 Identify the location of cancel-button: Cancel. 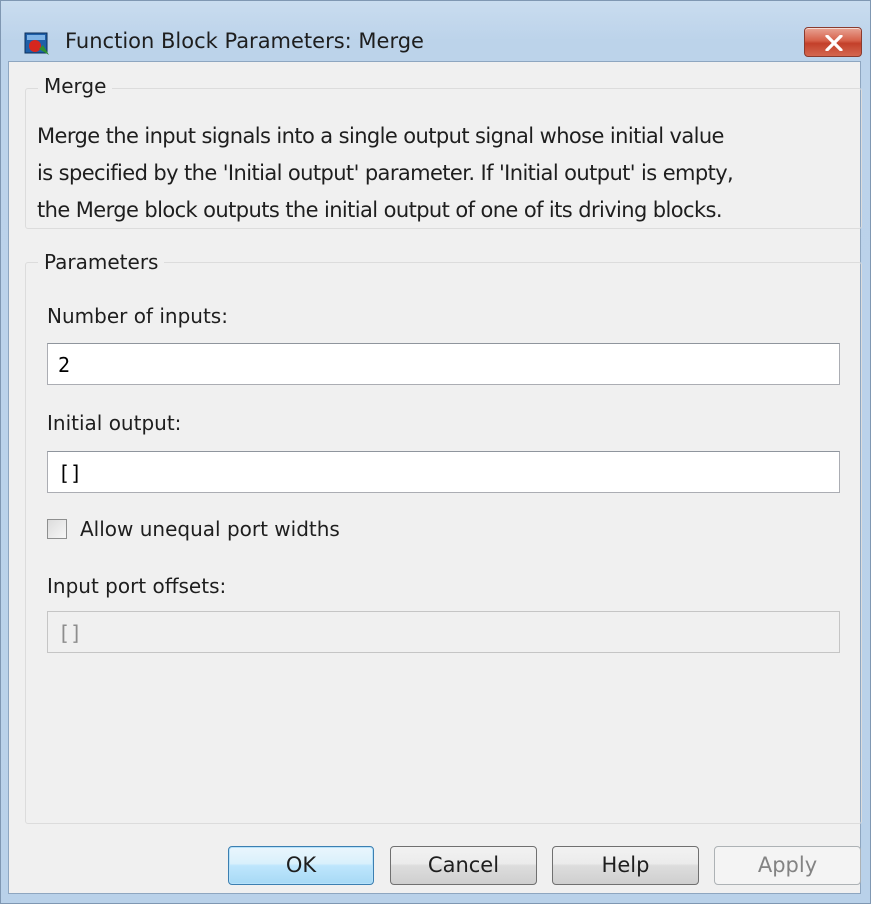
(463, 865).